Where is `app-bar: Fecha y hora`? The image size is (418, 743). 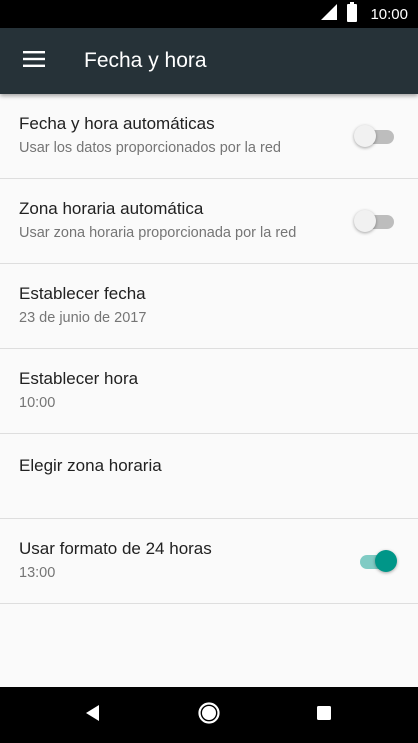
app-bar: Fecha y hora is located at coordinates (209, 61).